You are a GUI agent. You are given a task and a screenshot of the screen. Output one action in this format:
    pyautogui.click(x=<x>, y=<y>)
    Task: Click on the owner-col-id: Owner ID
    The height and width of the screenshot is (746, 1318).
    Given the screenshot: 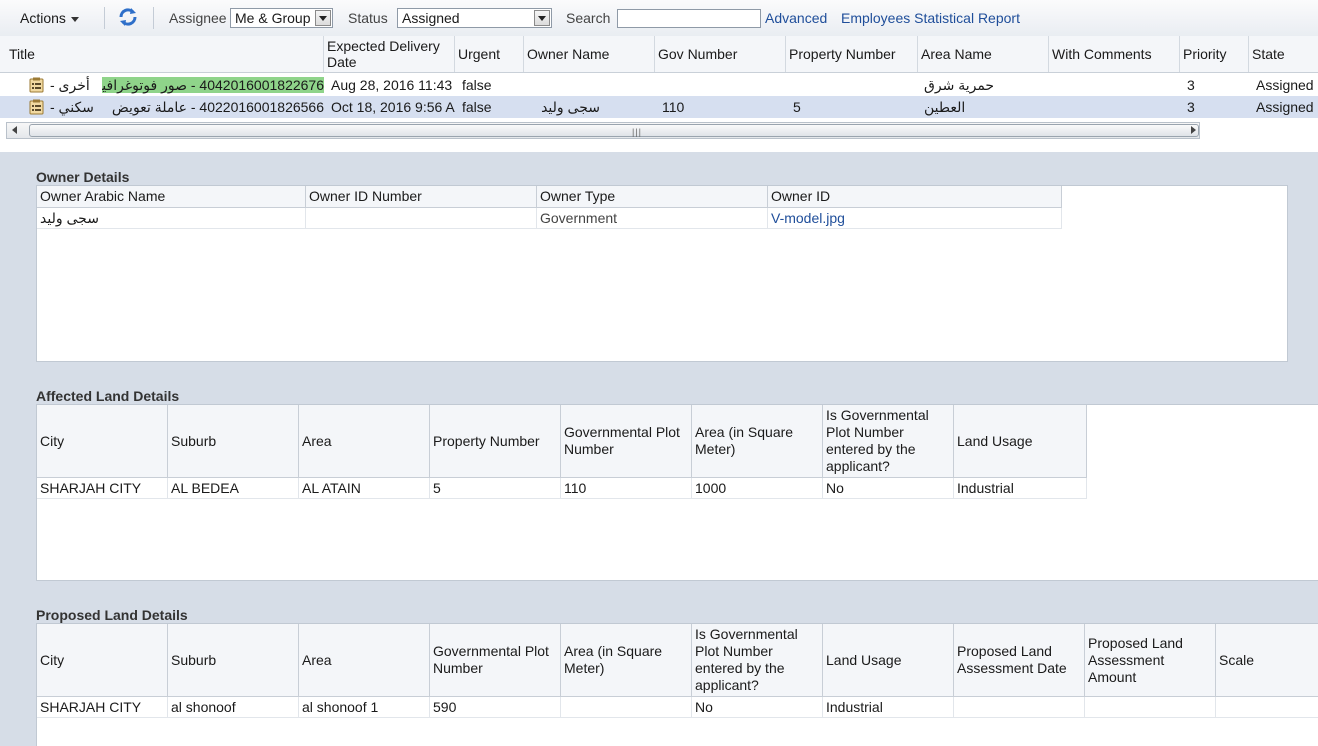 What is the action you would take?
    pyautogui.click(x=915, y=197)
    